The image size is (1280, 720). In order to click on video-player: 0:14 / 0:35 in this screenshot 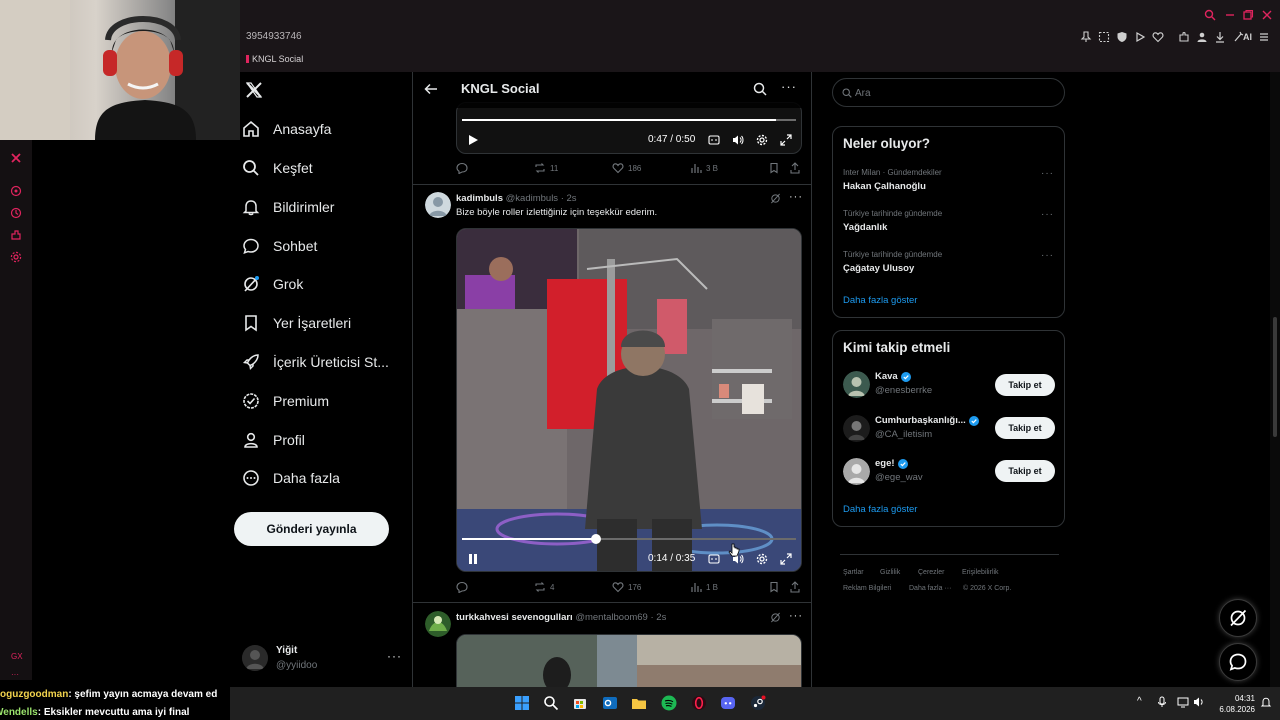, I will do `click(629, 400)`.